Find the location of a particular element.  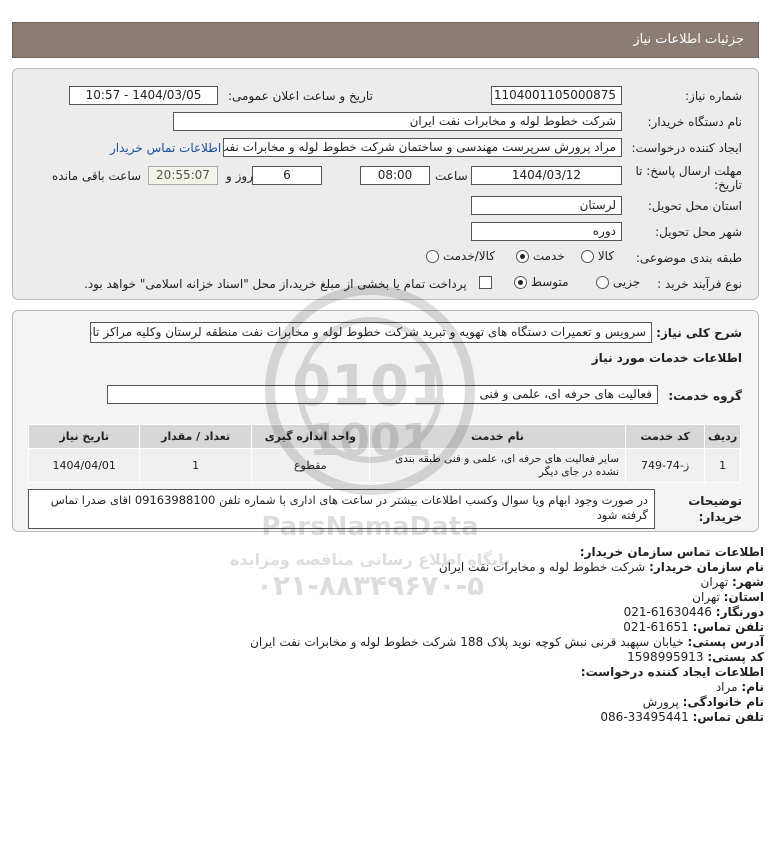

contact-org-label: نام سازمان خریدار: is located at coordinates (706, 567).